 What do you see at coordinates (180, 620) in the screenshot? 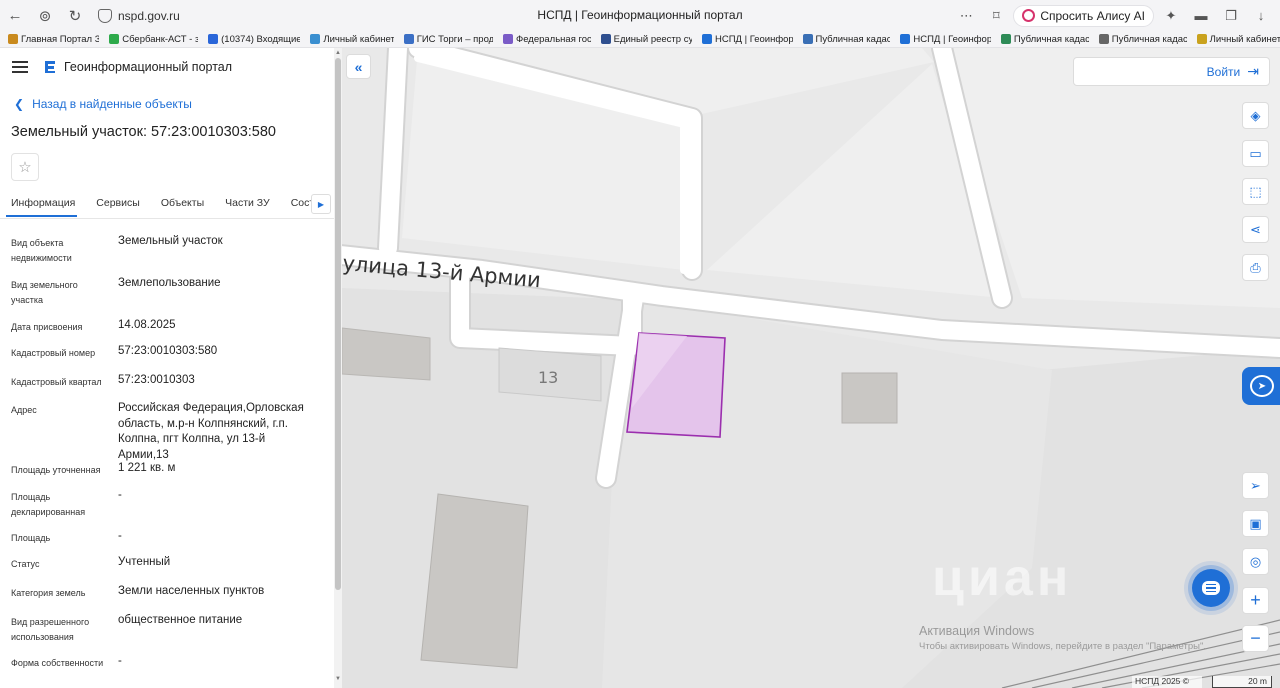
I see `property-value: общественное питание` at bounding box center [180, 620].